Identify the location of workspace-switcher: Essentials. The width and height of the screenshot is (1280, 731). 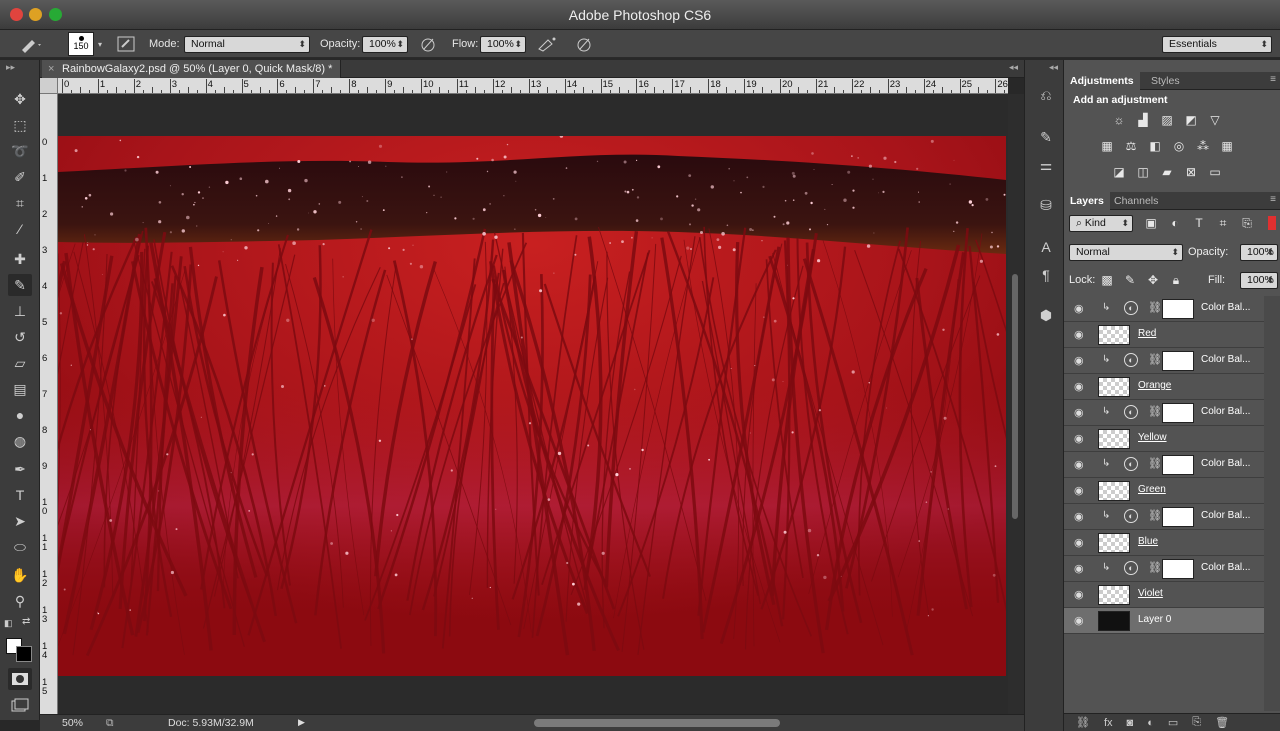
(1217, 44).